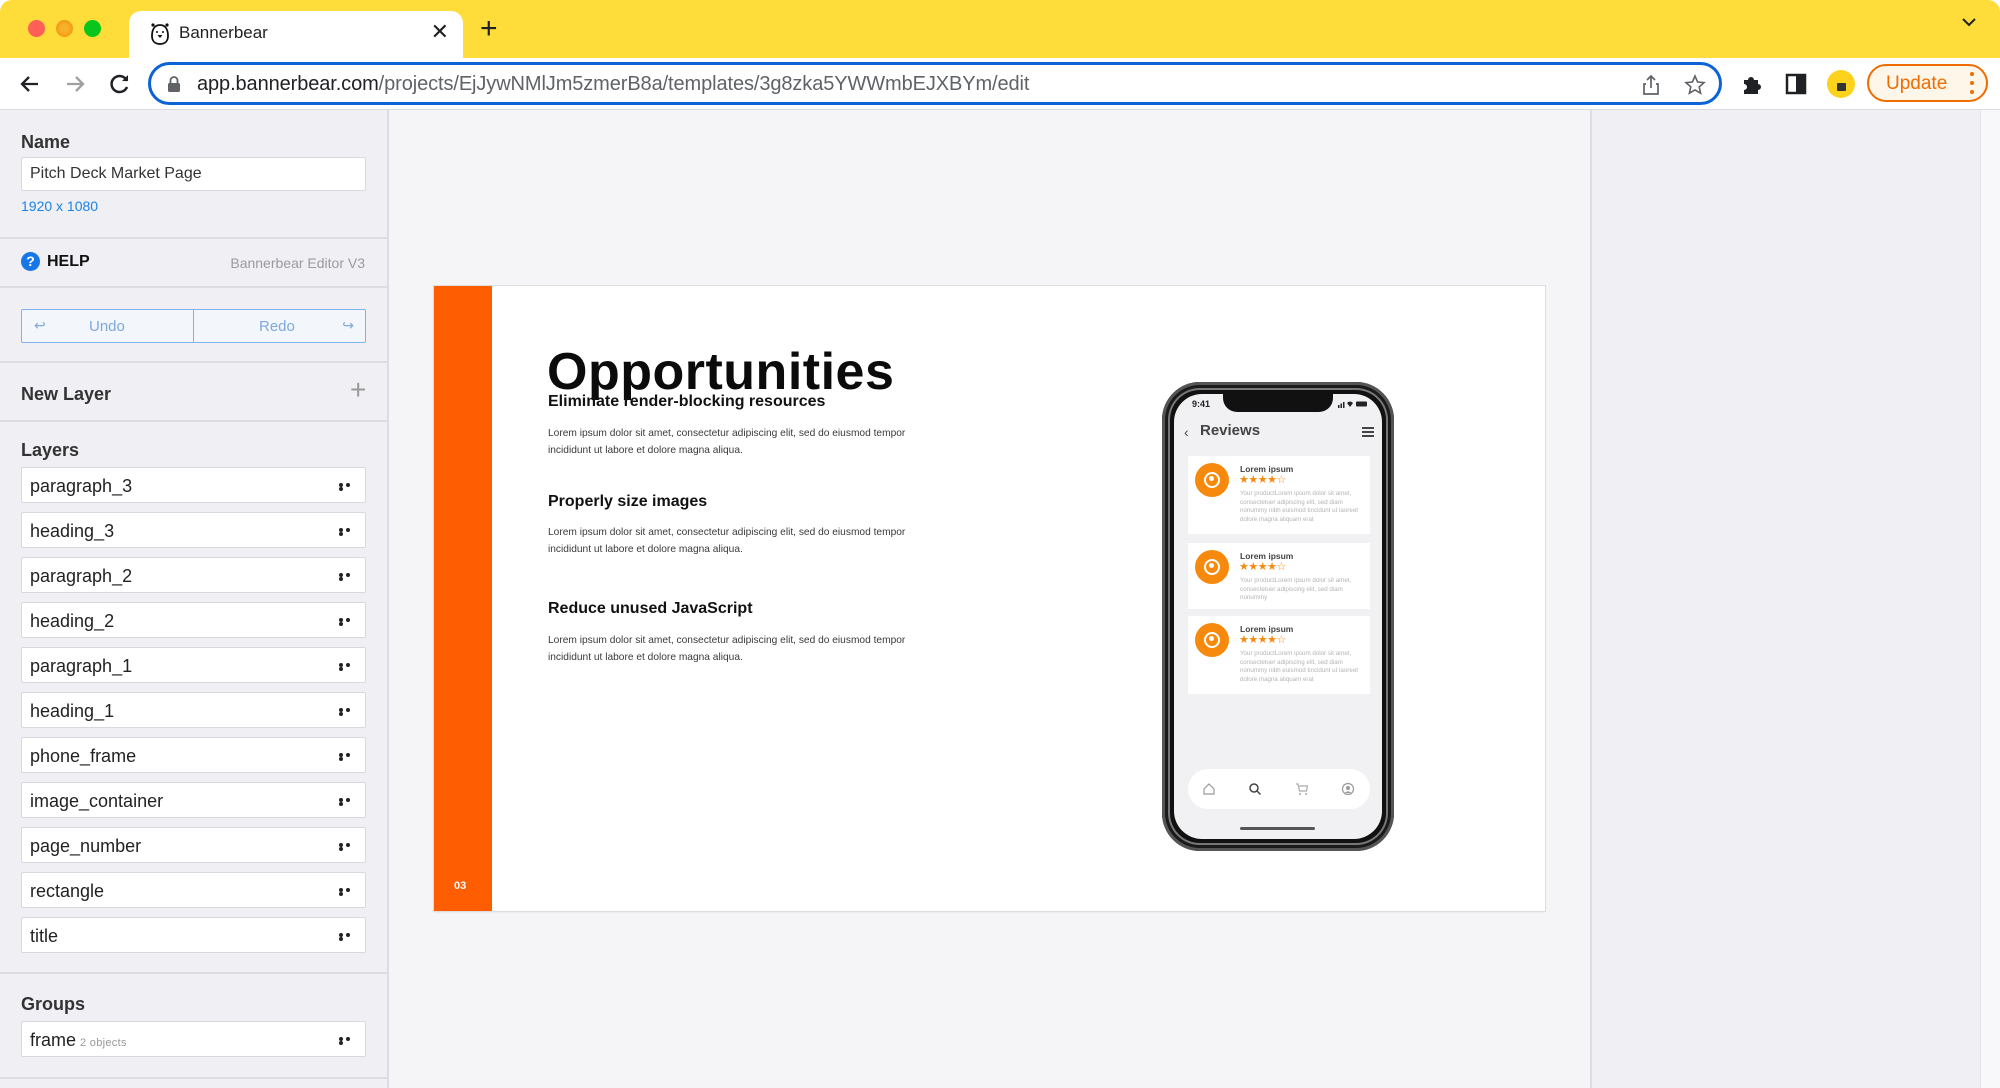 Image resolution: width=2000 pixels, height=1088 pixels. Describe the element at coordinates (193, 485) in the screenshot. I see `layer-row-paragraph-3: paragraph_3` at that location.